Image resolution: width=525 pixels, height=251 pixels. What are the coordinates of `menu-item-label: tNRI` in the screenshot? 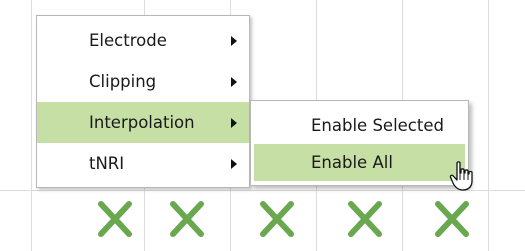 It's located at (107, 163).